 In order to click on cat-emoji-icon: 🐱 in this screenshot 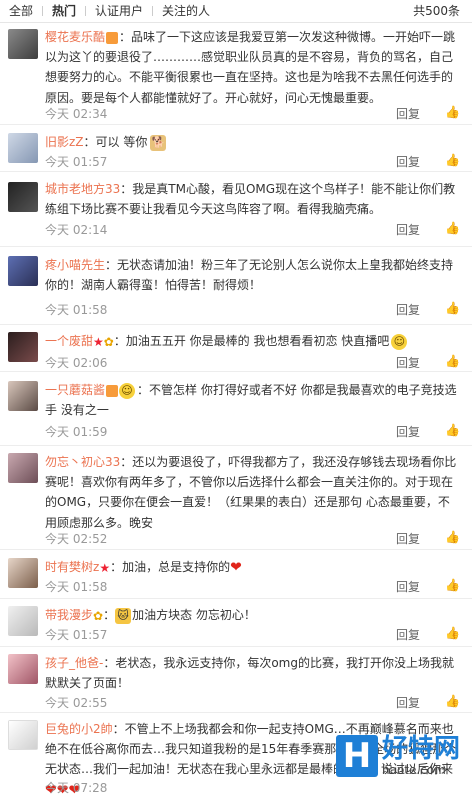, I will do `click(123, 615)`.